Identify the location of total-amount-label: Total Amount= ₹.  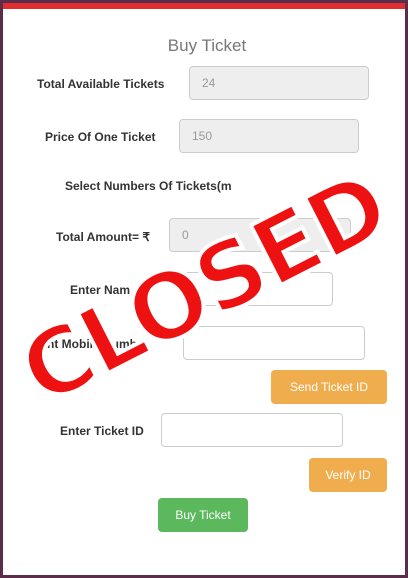
(103, 237).